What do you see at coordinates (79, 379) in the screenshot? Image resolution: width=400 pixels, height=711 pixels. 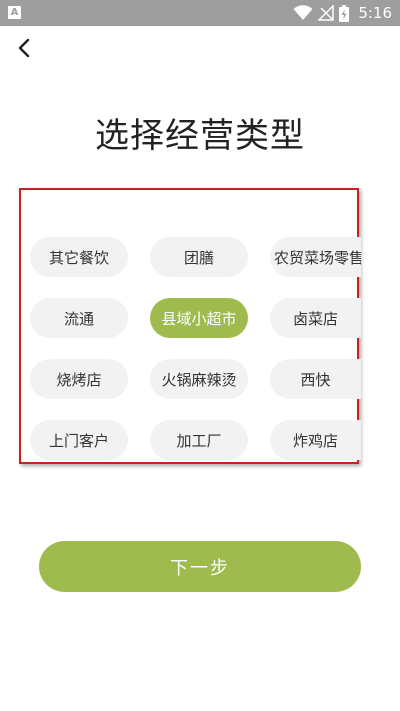 I see `option-chip: 烧烤店` at bounding box center [79, 379].